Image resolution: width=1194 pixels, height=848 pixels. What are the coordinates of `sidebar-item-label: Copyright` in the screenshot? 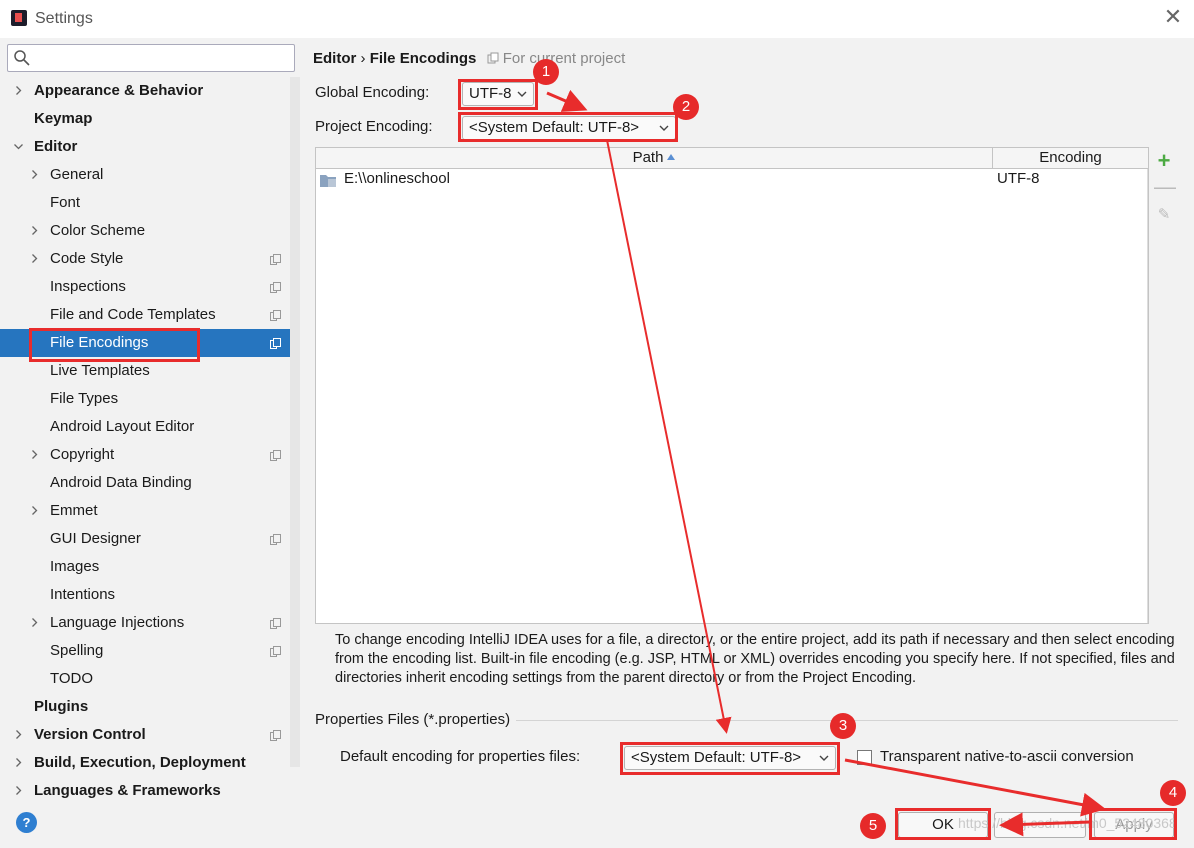 It's located at (82, 454).